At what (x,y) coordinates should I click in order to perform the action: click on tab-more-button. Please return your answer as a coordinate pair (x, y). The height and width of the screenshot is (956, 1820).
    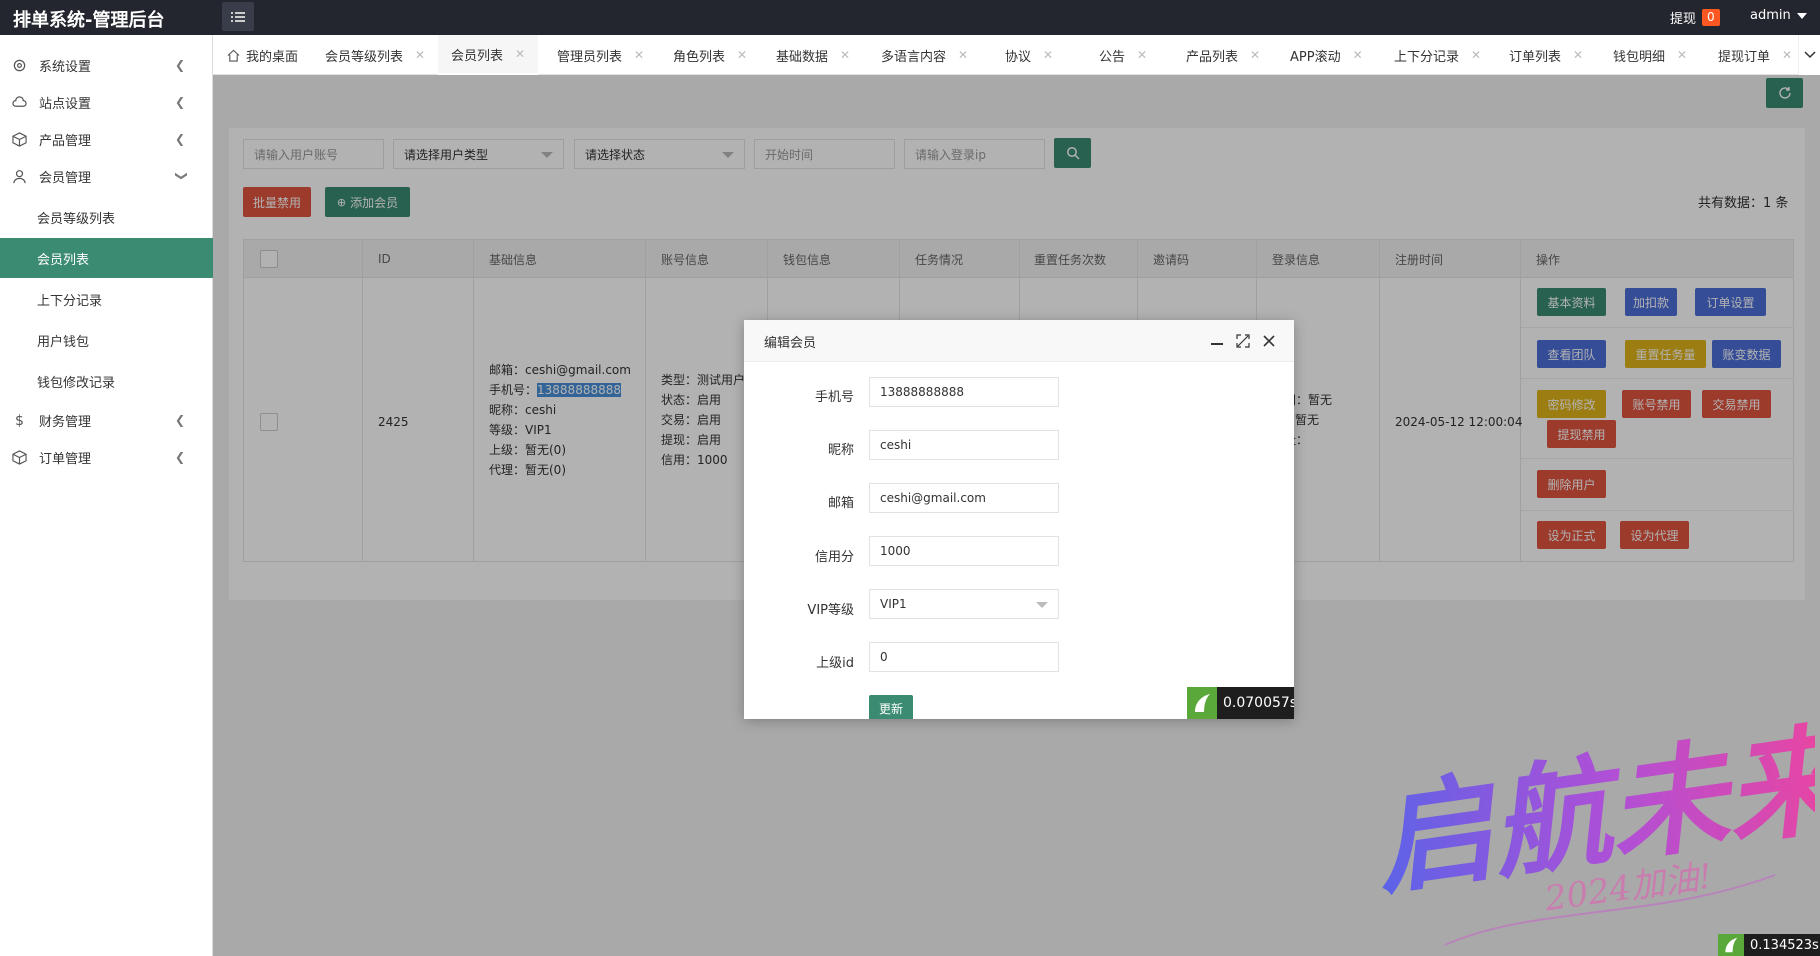
    Looking at the image, I should click on (1809, 55).